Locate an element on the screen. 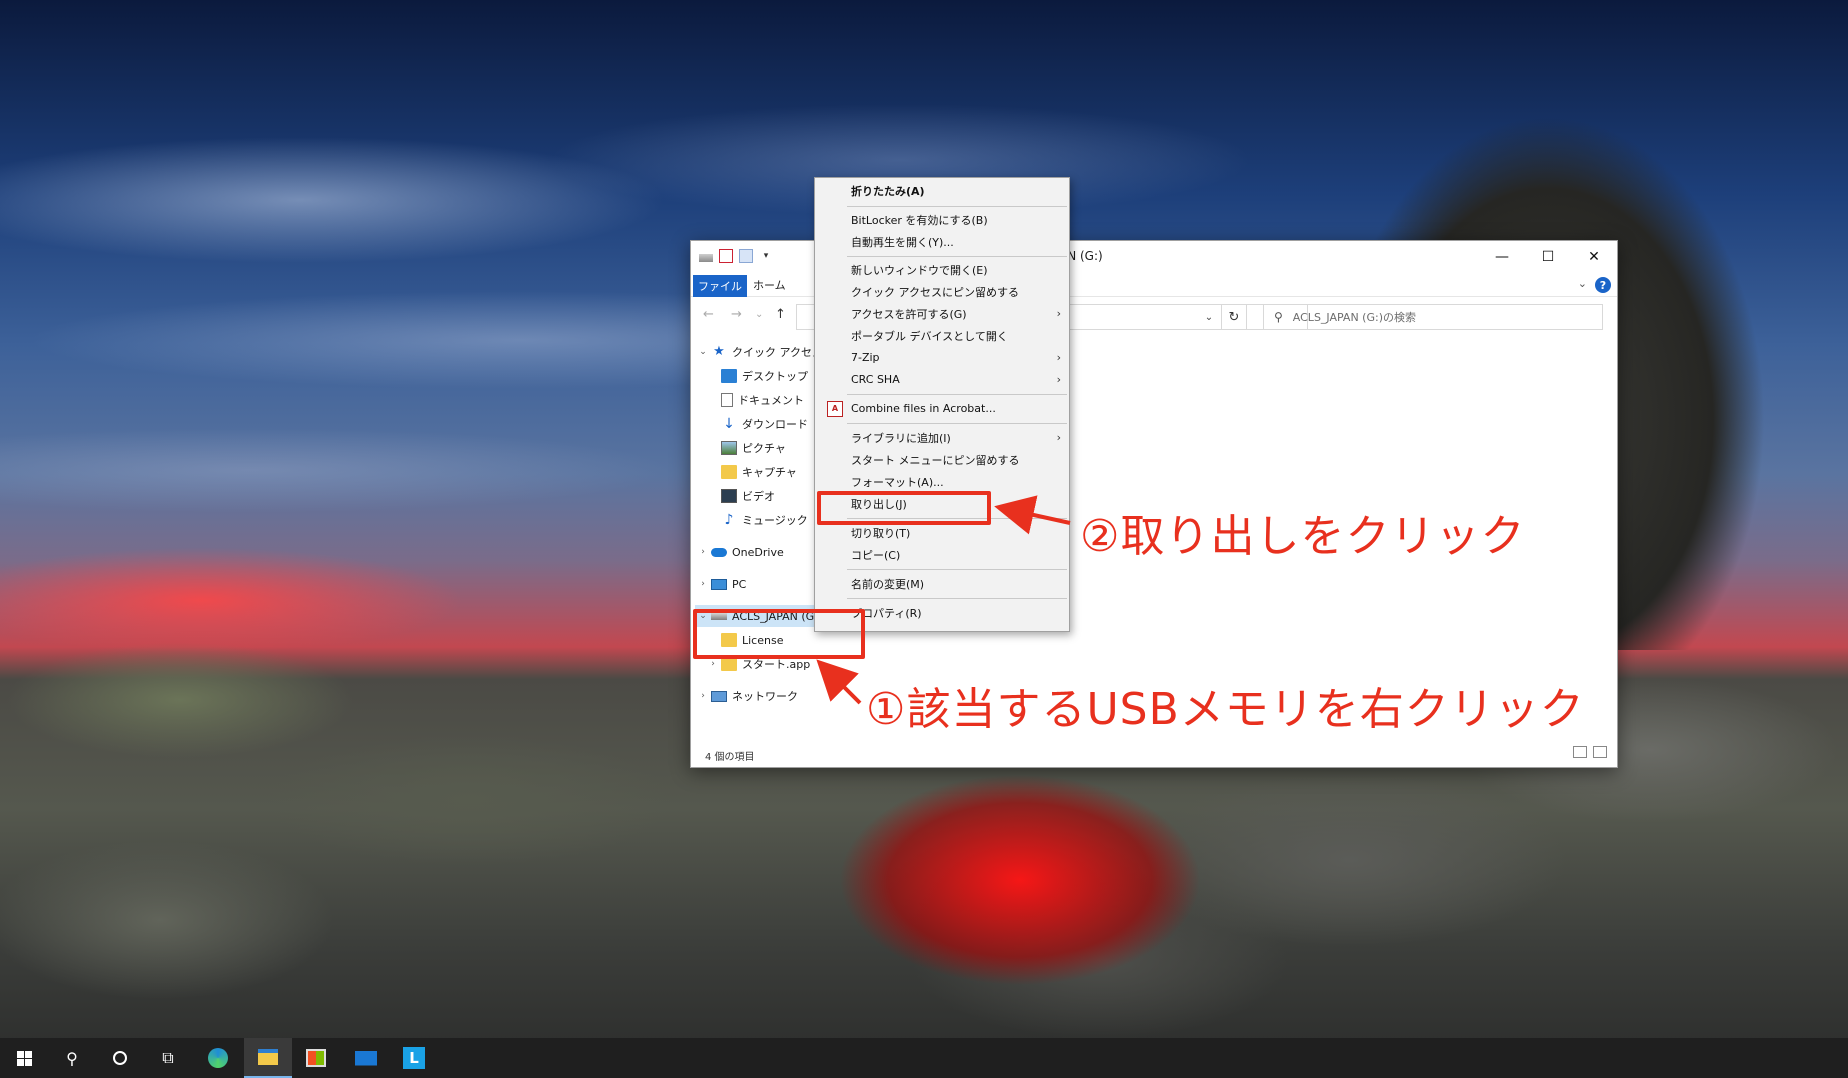  refresh-button: ↻ is located at coordinates (1234, 317).